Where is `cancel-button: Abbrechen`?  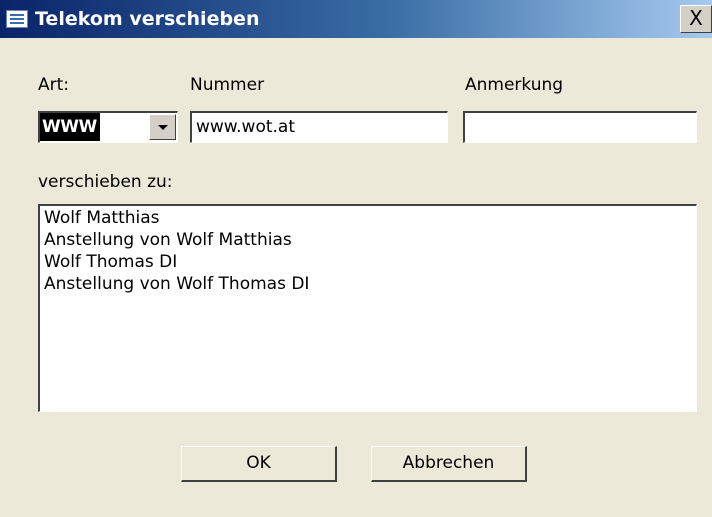
cancel-button: Abbrechen is located at coordinates (449, 464).